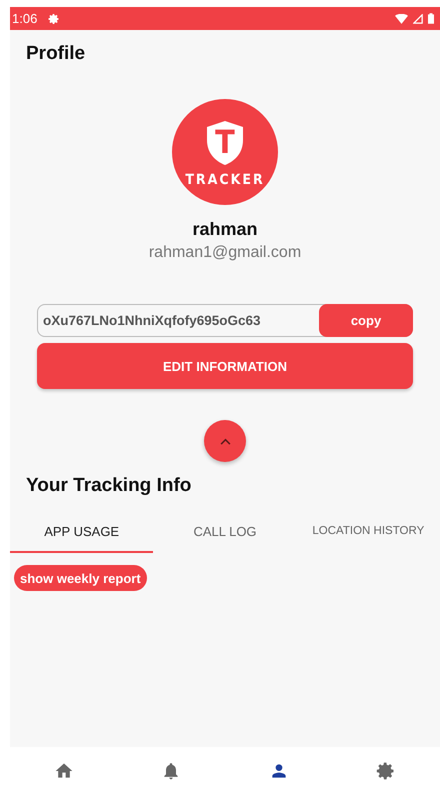 Image resolution: width=440 pixels, height=798 pixels. Describe the element at coordinates (109, 486) in the screenshot. I see `section-title: Your Tracking Info` at that location.